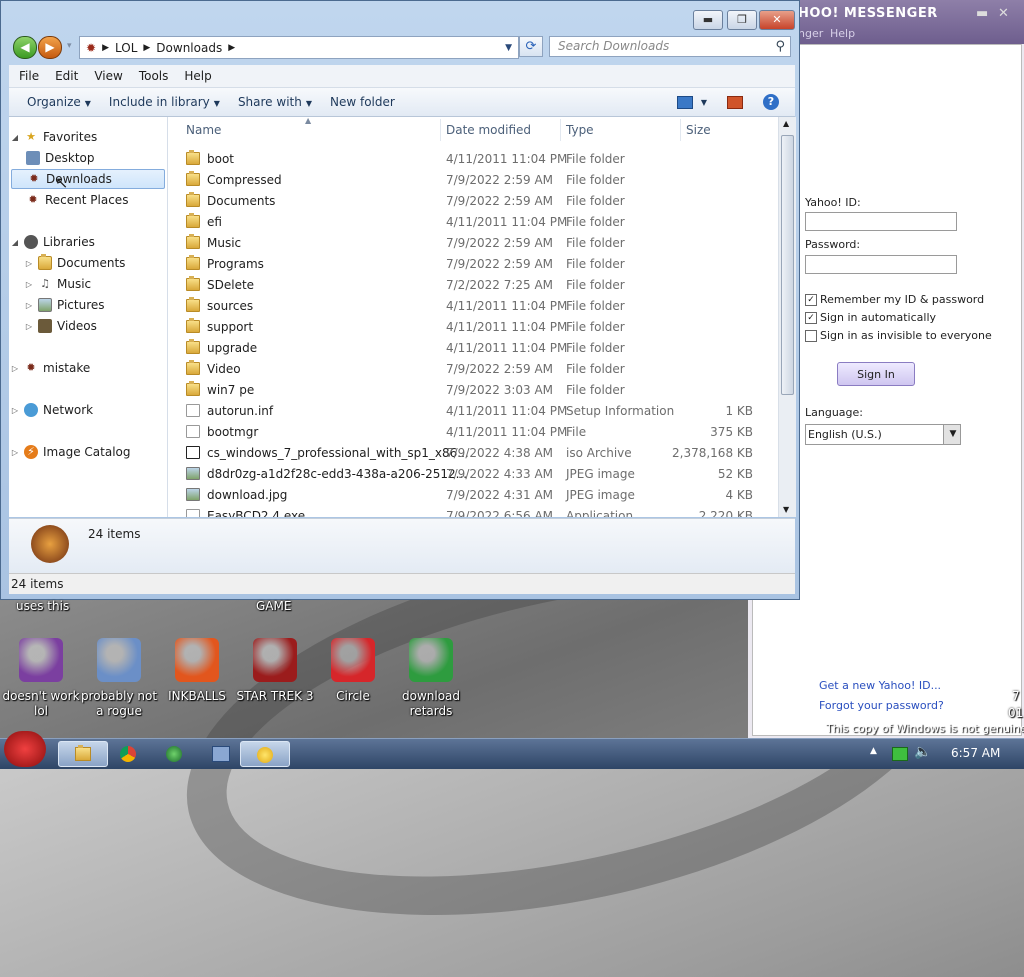  What do you see at coordinates (473, 369) in the screenshot?
I see `file-row: Video 7/9/2022 2:59 AM File folder` at bounding box center [473, 369].